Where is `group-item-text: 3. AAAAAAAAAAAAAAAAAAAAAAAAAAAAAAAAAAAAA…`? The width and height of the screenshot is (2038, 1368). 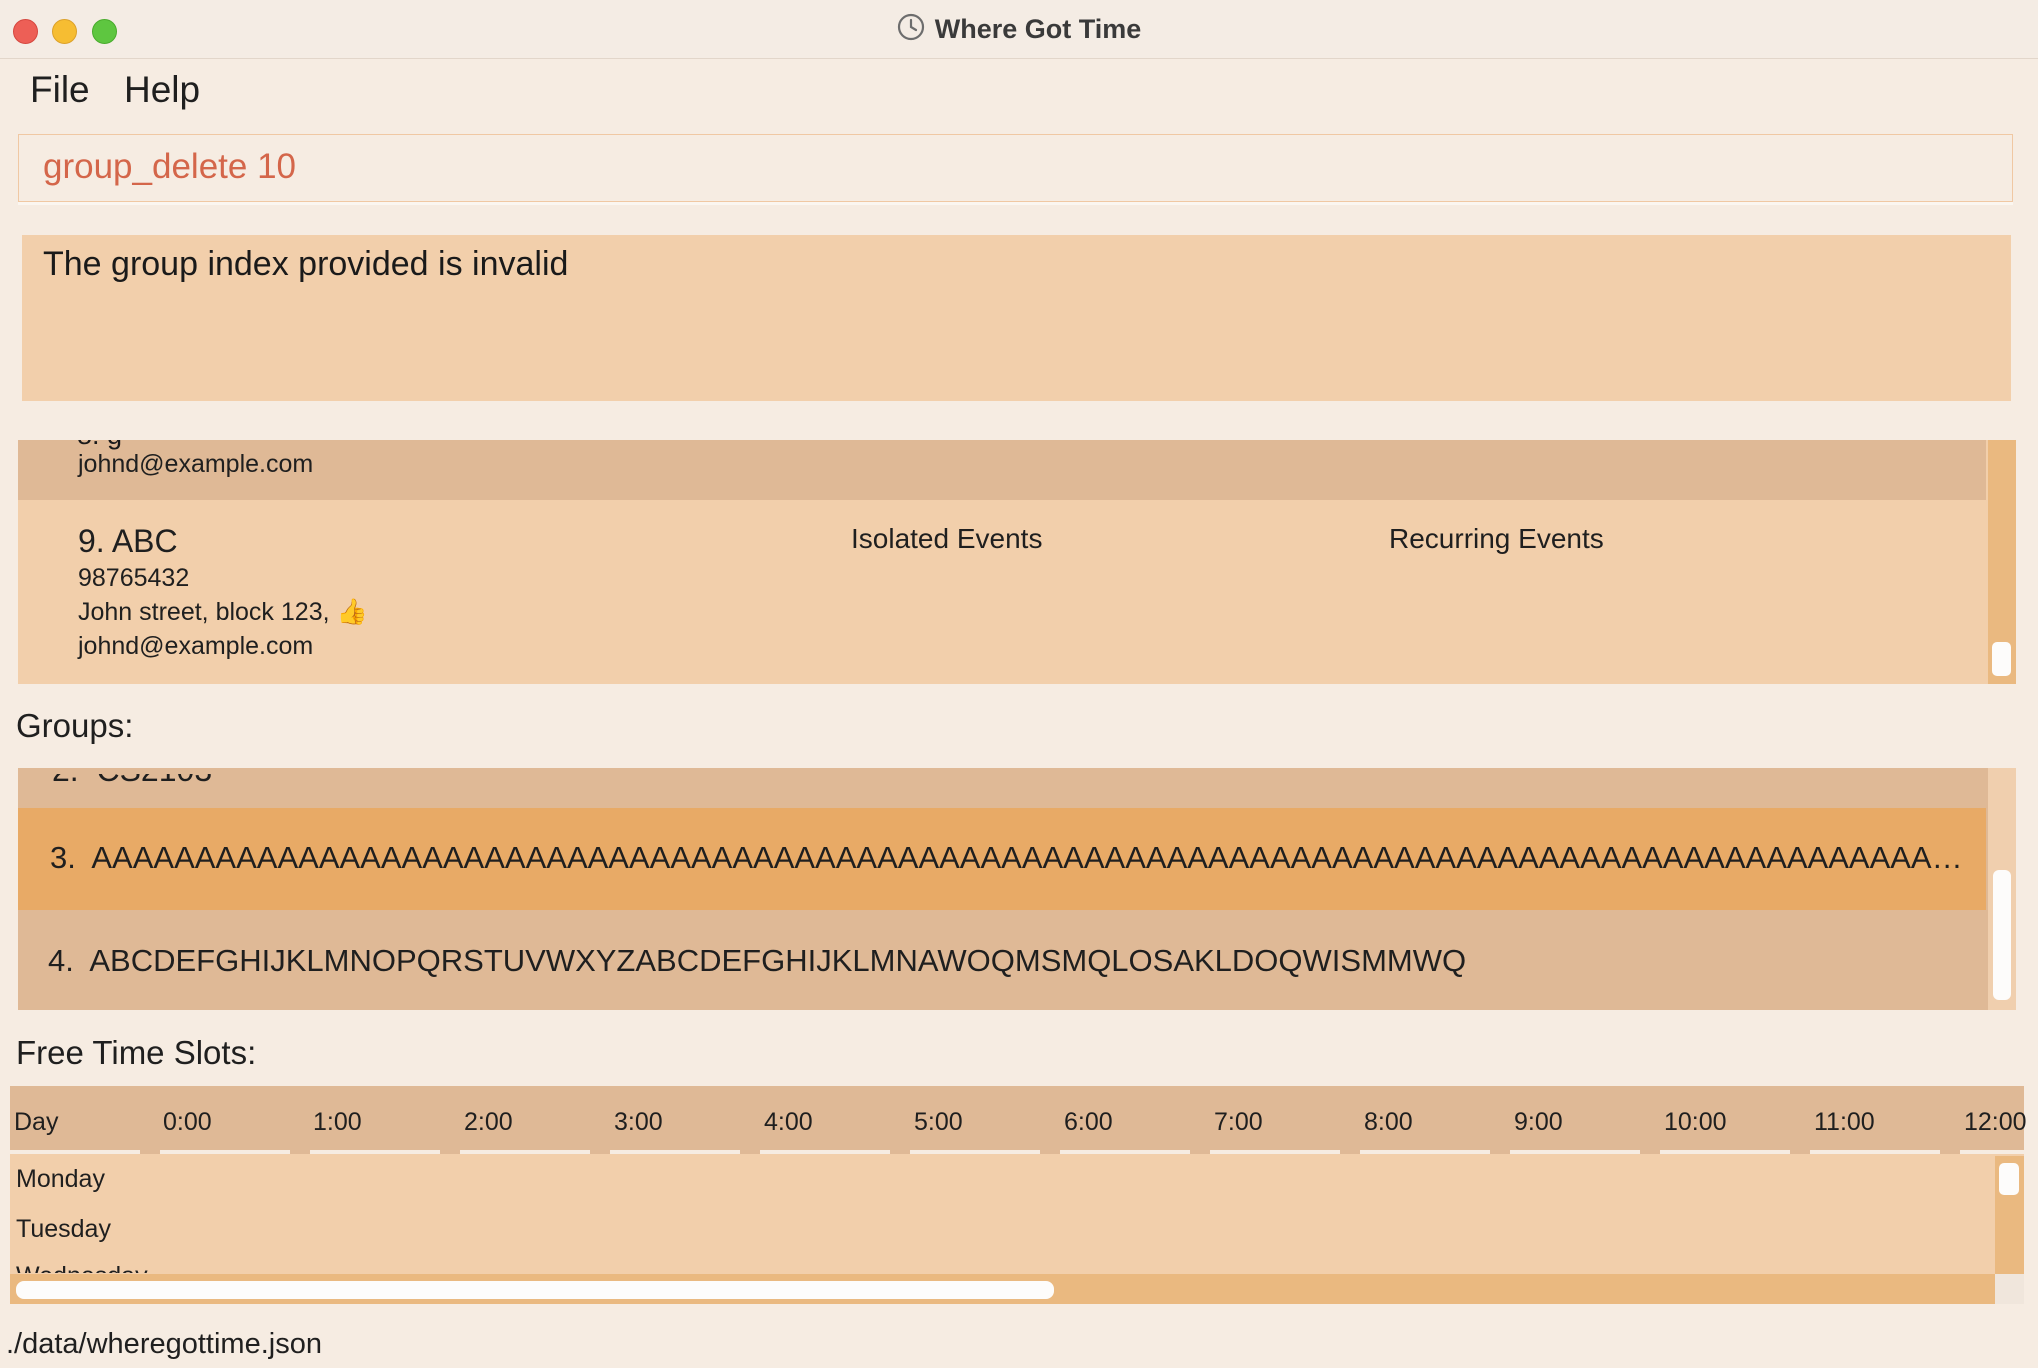 group-item-text: 3. AAAAAAAAAAAAAAAAAAAAAAAAAAAAAAAAAAAAA… is located at coordinates (1007, 857).